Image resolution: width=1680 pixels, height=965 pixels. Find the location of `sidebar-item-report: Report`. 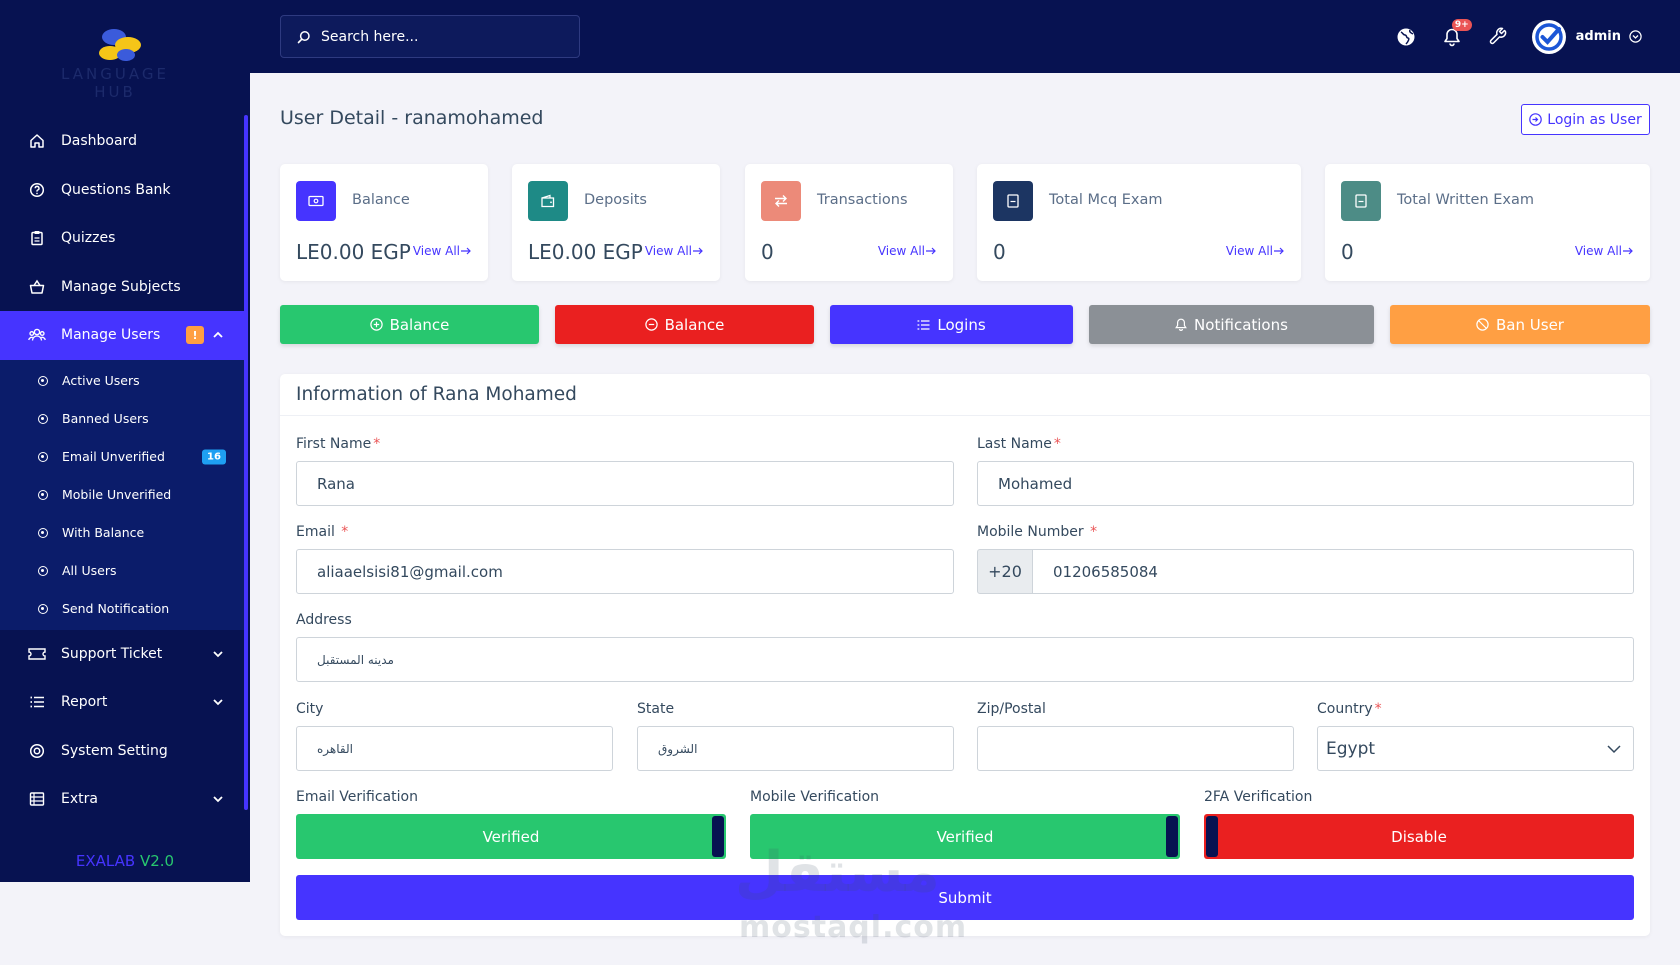

sidebar-item-report: Report is located at coordinates (122, 702).